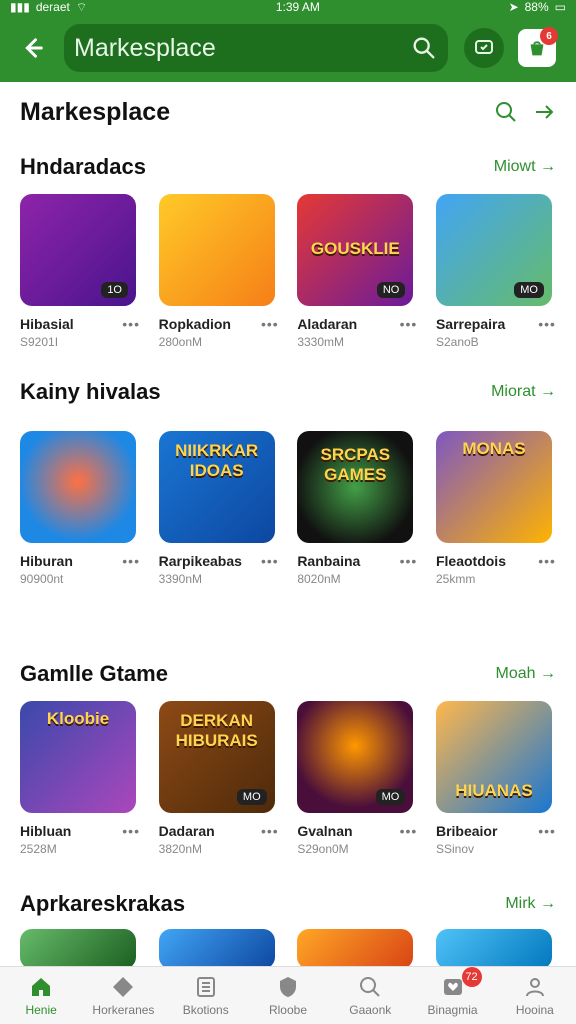 The width and height of the screenshot is (576, 1024). Describe the element at coordinates (323, 849) in the screenshot. I see `card-subtitle: S29on0M` at that location.